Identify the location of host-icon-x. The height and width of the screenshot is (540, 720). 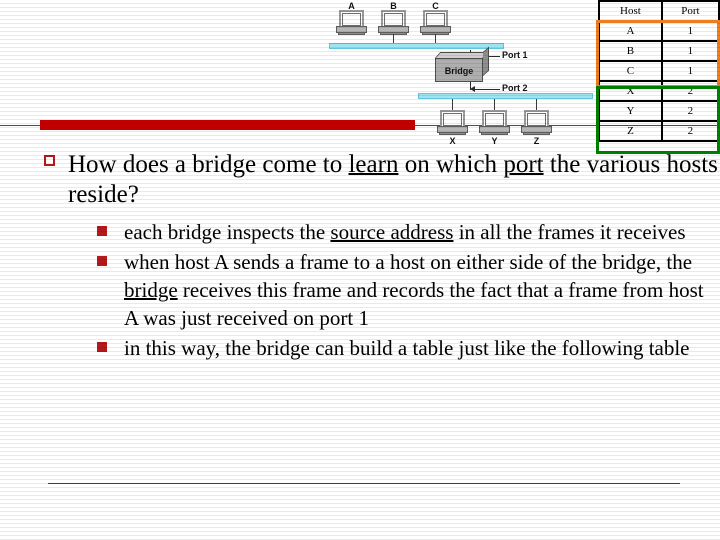
(452, 123).